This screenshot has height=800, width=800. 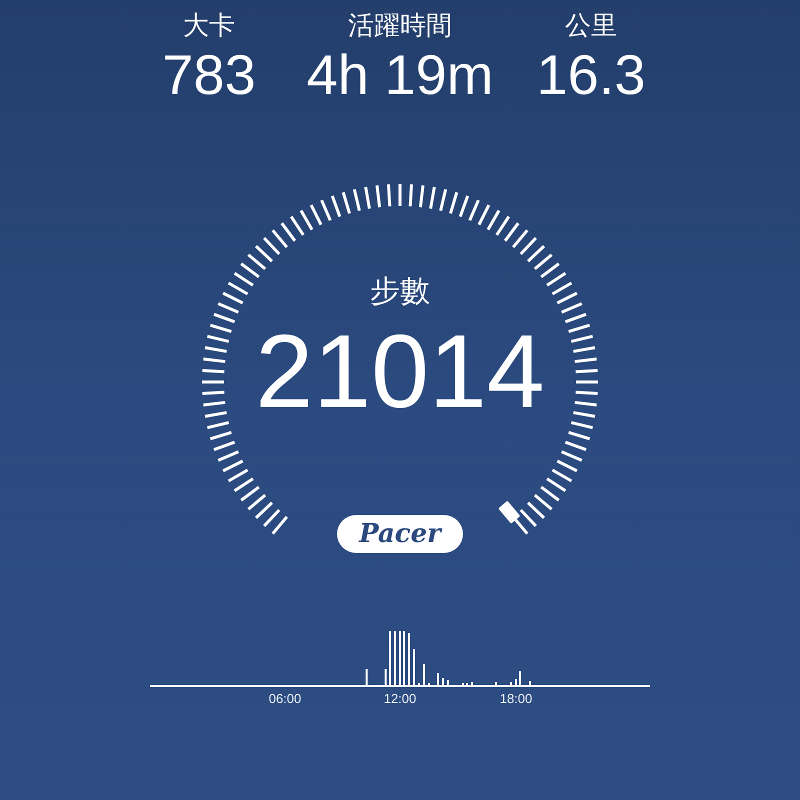 I want to click on time-label: 18:00, so click(x=516, y=699).